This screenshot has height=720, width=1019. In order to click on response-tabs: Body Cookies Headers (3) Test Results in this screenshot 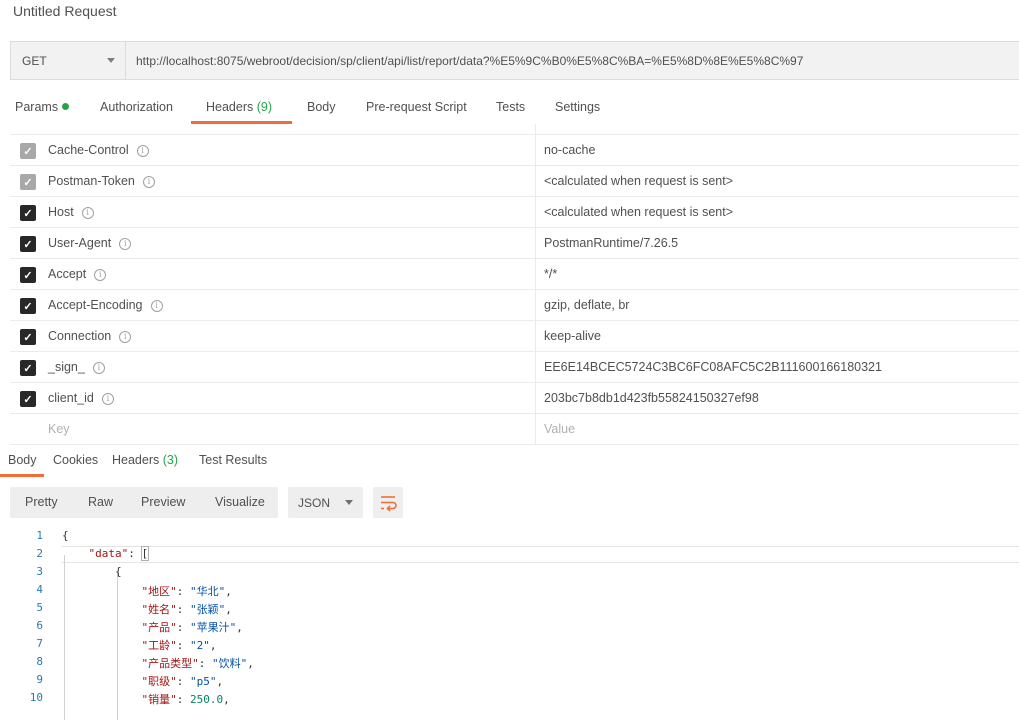, I will do `click(509, 462)`.